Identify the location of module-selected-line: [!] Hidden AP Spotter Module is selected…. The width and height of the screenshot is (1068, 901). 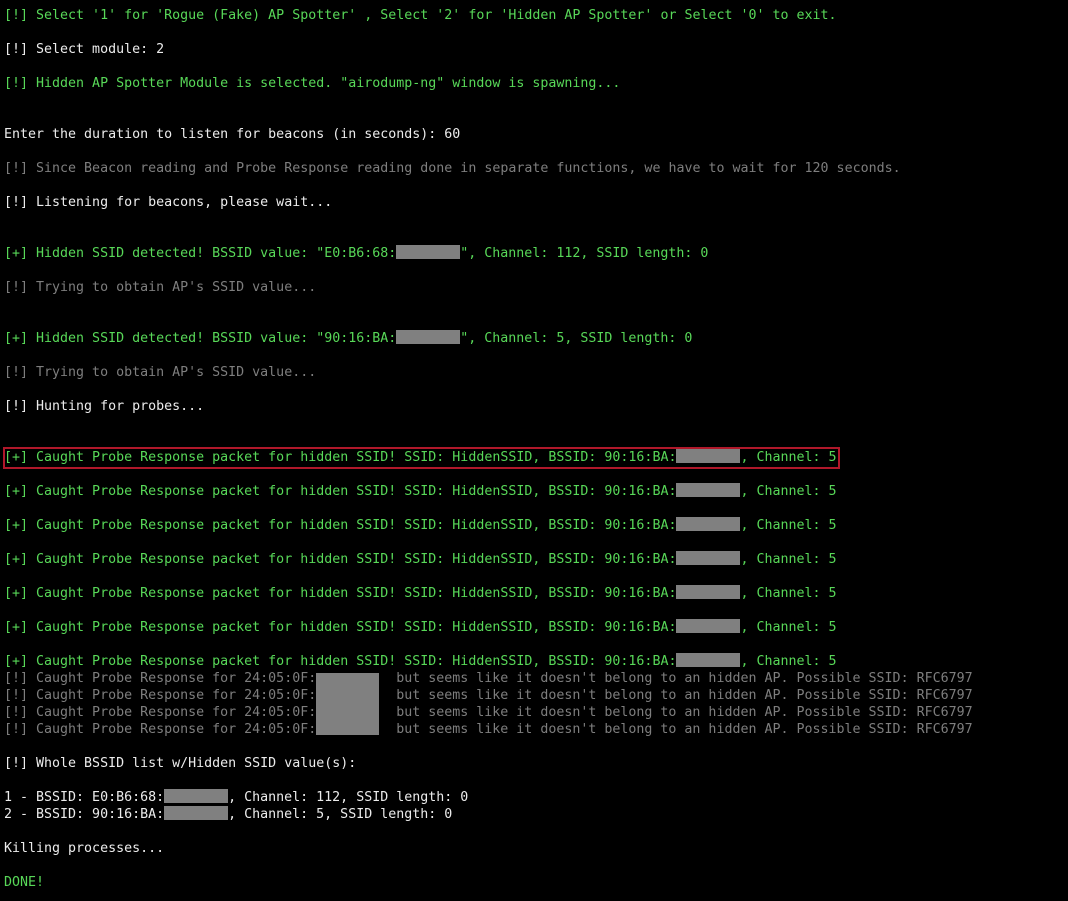
(312, 83).